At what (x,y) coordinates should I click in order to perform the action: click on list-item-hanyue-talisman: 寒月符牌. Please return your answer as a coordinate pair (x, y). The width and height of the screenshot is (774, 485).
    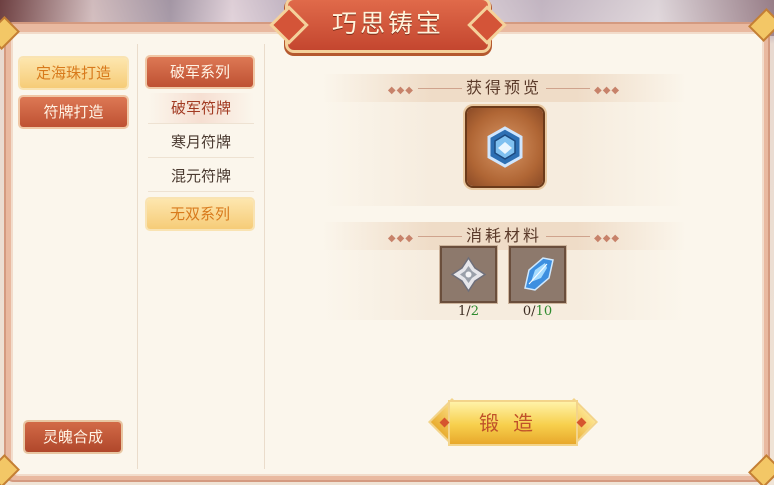
    Looking at the image, I should click on (201, 142).